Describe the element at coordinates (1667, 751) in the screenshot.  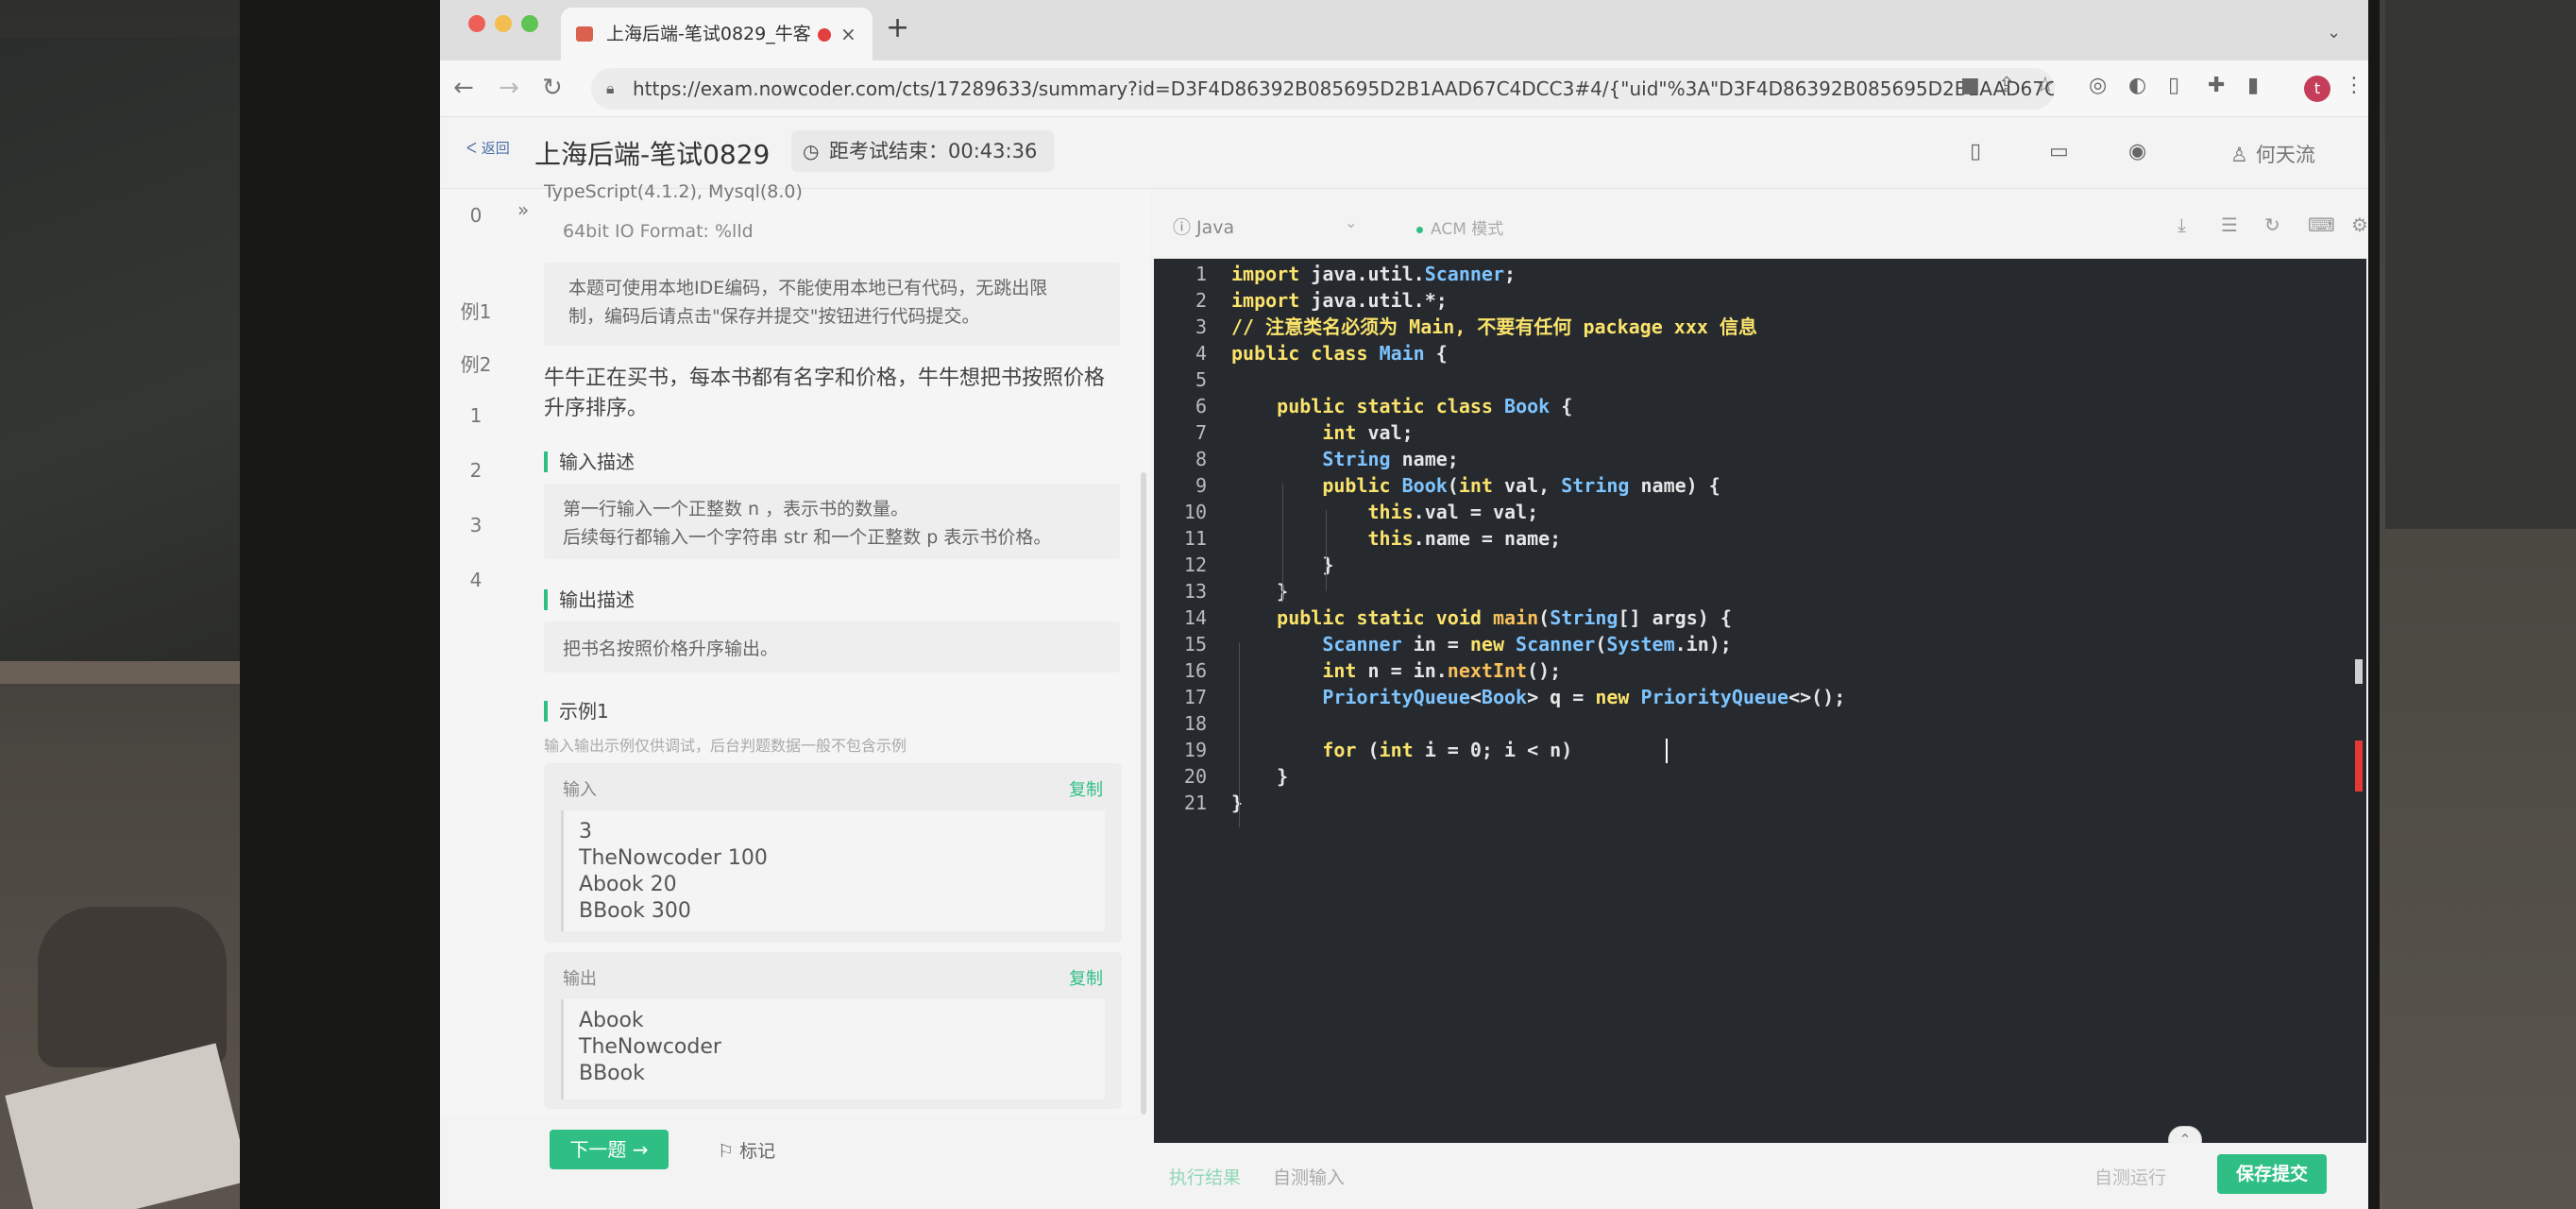
I see `text-cursor` at that location.